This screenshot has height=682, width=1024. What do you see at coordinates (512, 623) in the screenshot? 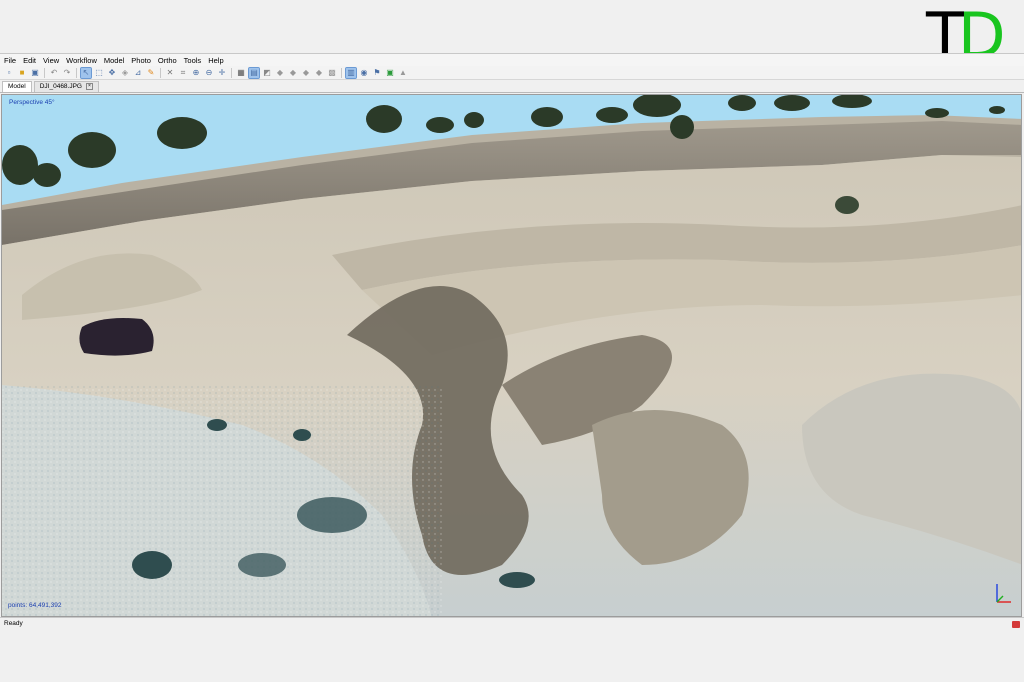
I see `status-bar: Ready` at bounding box center [512, 623].